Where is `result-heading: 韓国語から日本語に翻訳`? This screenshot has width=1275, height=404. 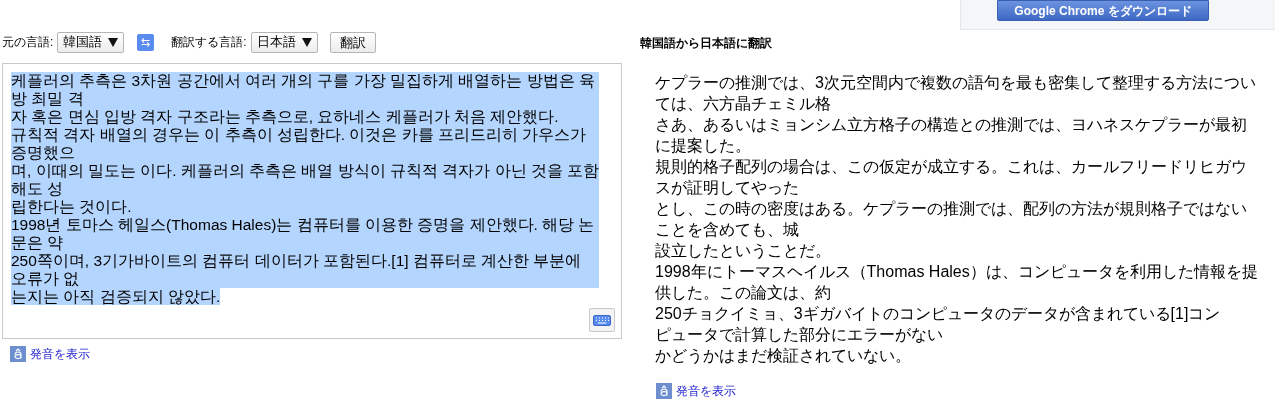
result-heading: 韓国語から日本語に翻訳 is located at coordinates (706, 43).